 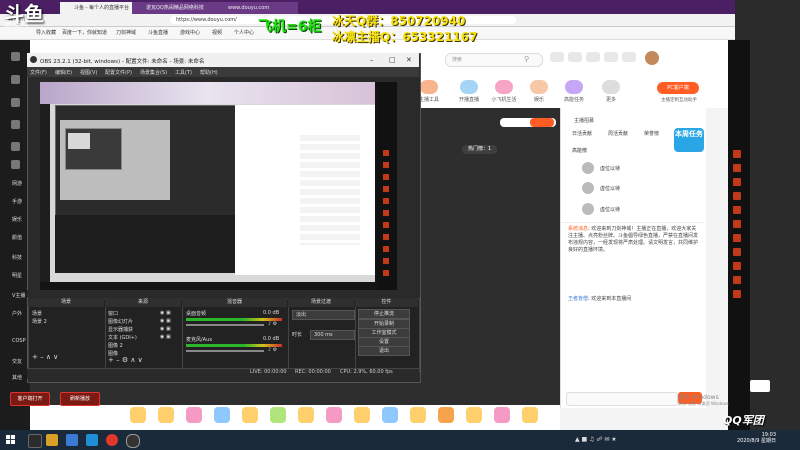 What do you see at coordinates (45, 357) in the screenshot?
I see `add-scene-icon: + – ∧ ∨` at bounding box center [45, 357].